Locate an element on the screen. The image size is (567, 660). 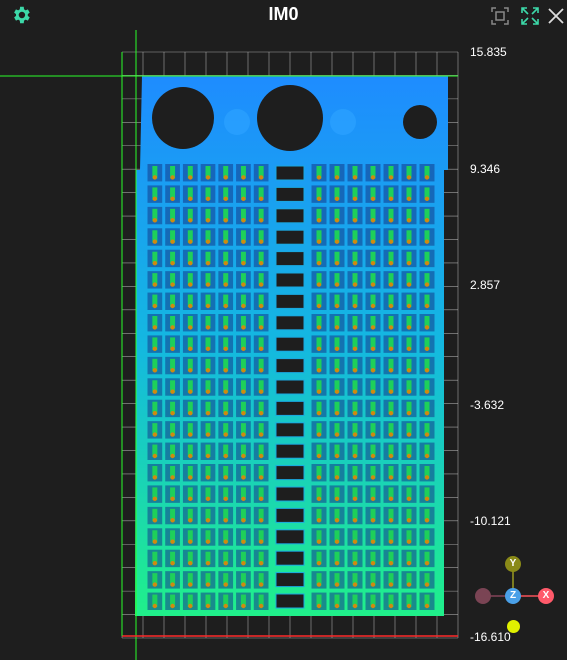
gizmo-neg-x-axis is located at coordinates (483, 596).